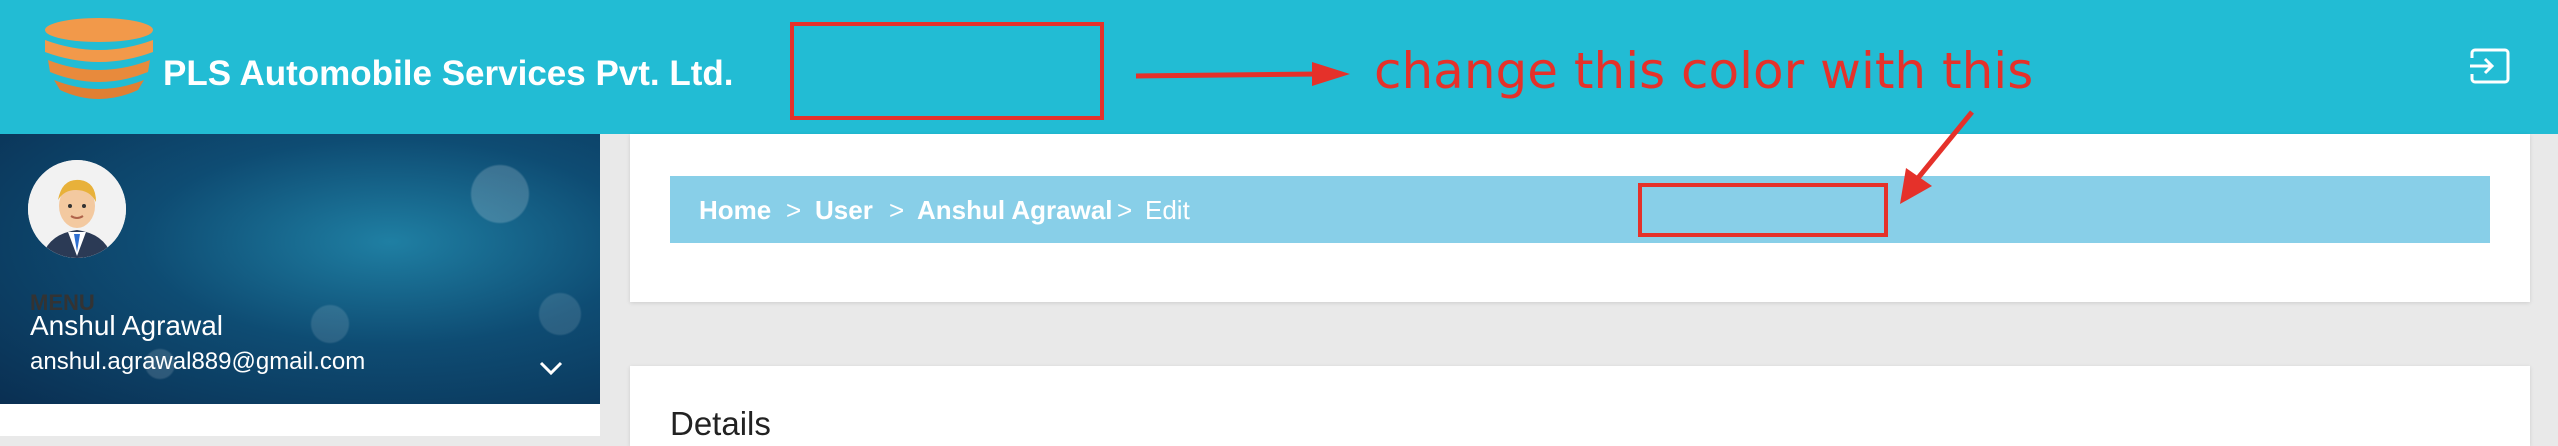 The width and height of the screenshot is (2558, 446). Describe the element at coordinates (300, 420) in the screenshot. I see `menu-header` at that location.